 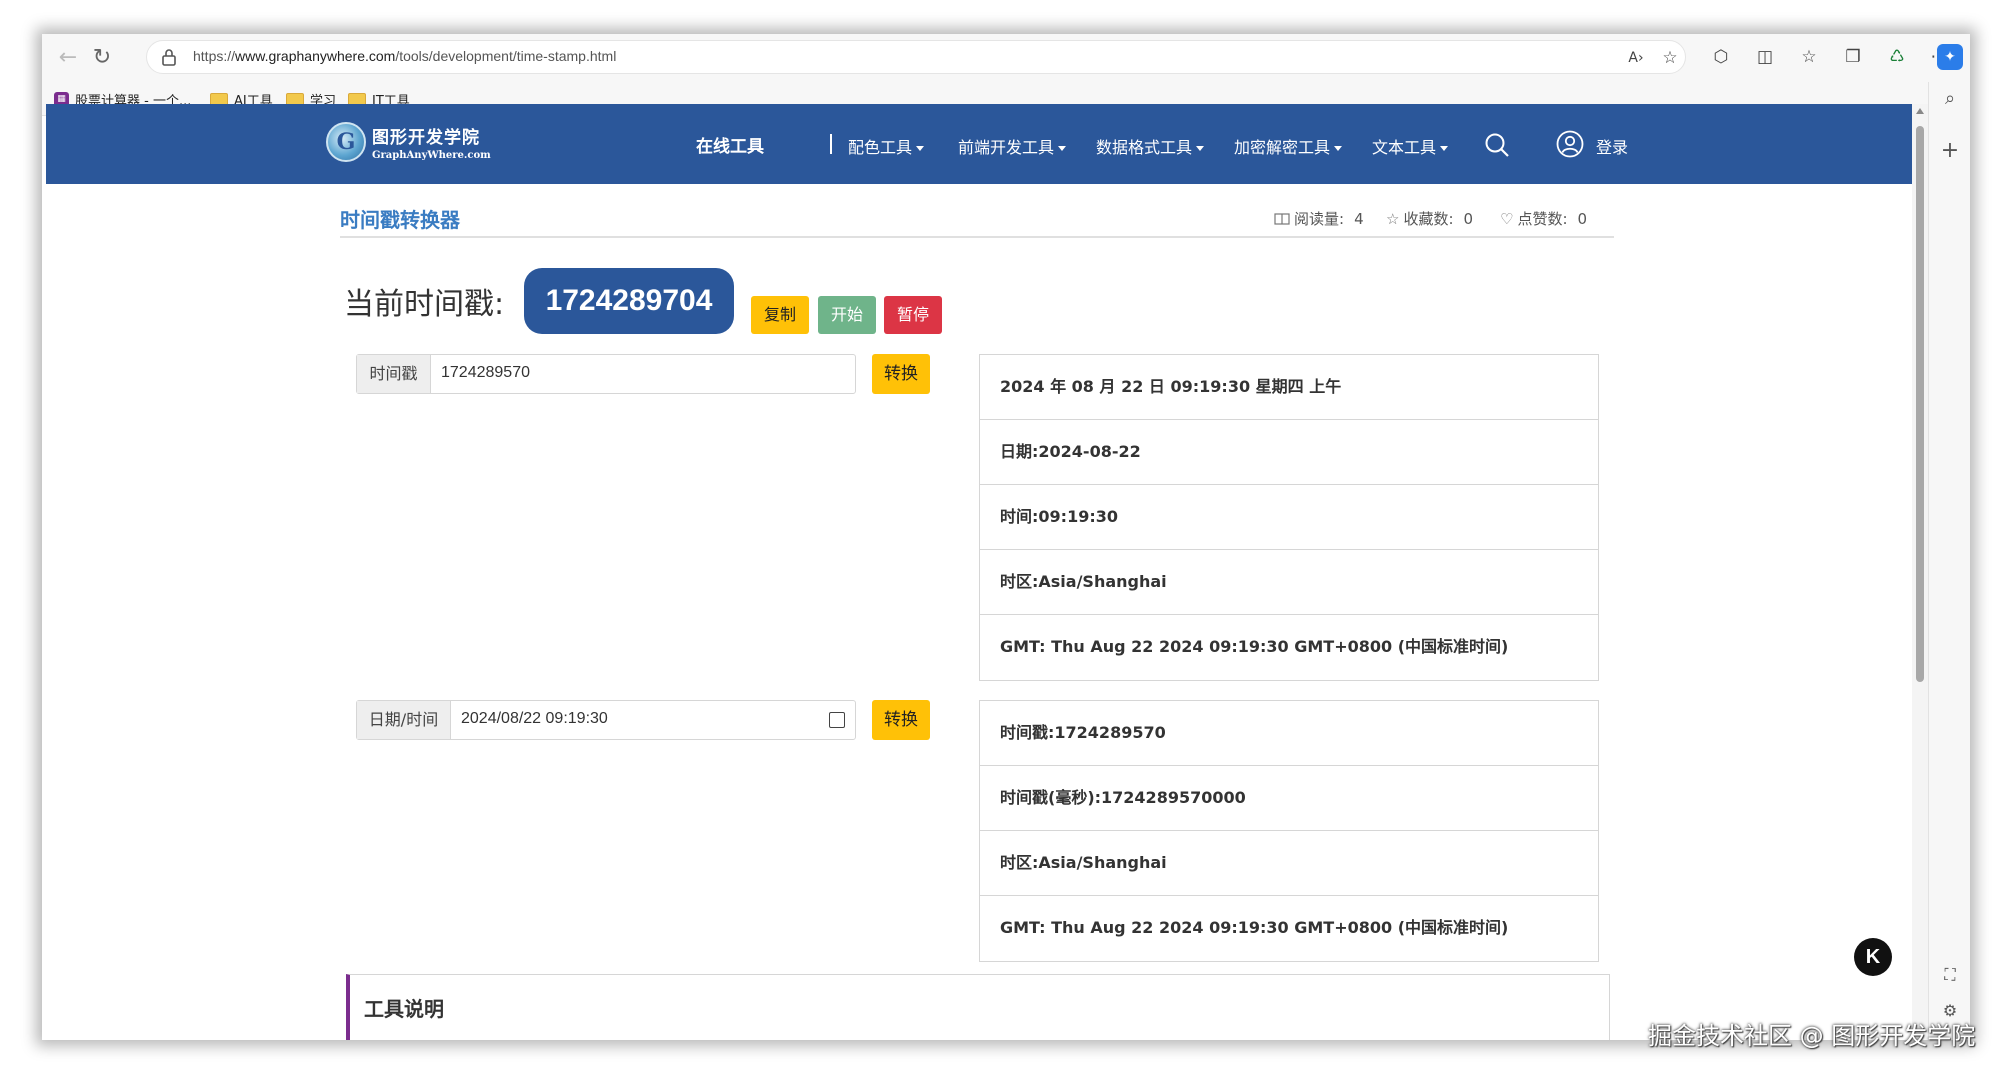 I want to click on scroll-up-icon, so click(x=1920, y=111).